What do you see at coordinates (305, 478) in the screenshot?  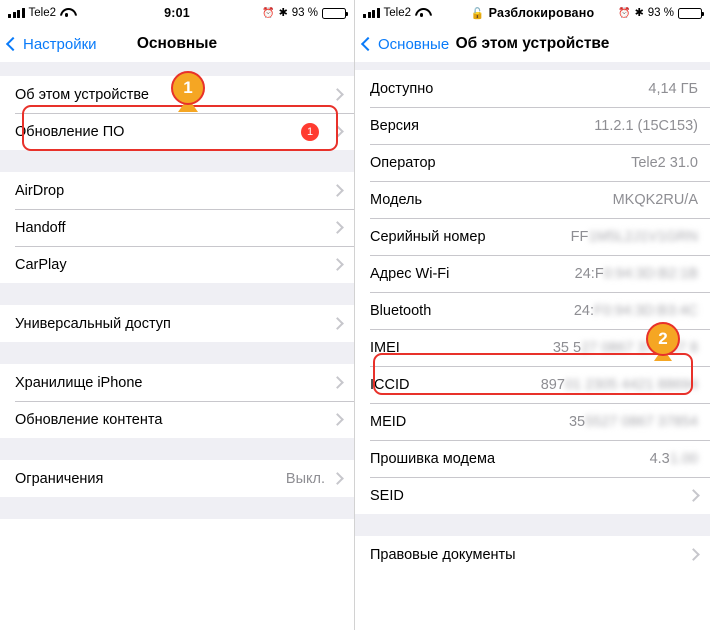 I see `row-value: Выкл.` at bounding box center [305, 478].